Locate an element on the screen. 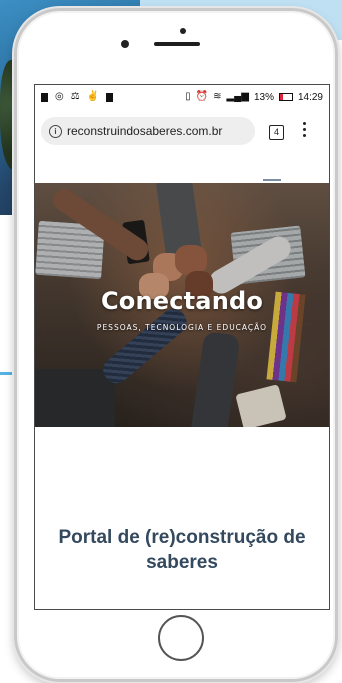  clock: 14:29 is located at coordinates (310, 97).